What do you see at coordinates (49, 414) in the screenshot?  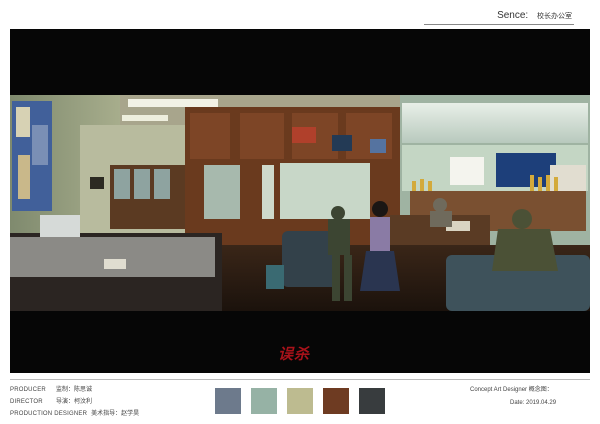 I see `credit-key: PRODUCTION DESIGNER` at bounding box center [49, 414].